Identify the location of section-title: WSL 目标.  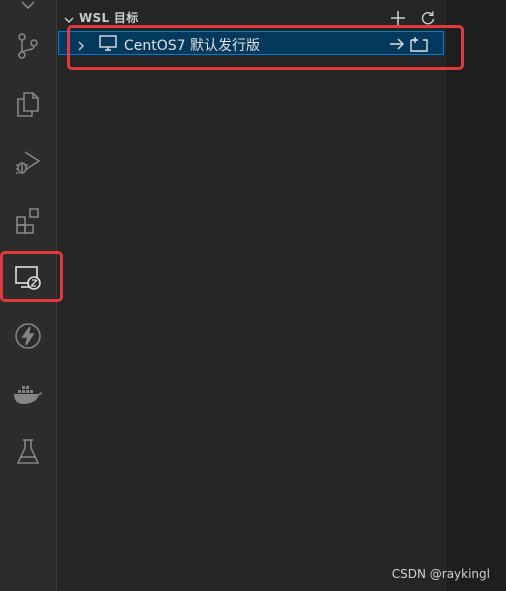
(109, 18).